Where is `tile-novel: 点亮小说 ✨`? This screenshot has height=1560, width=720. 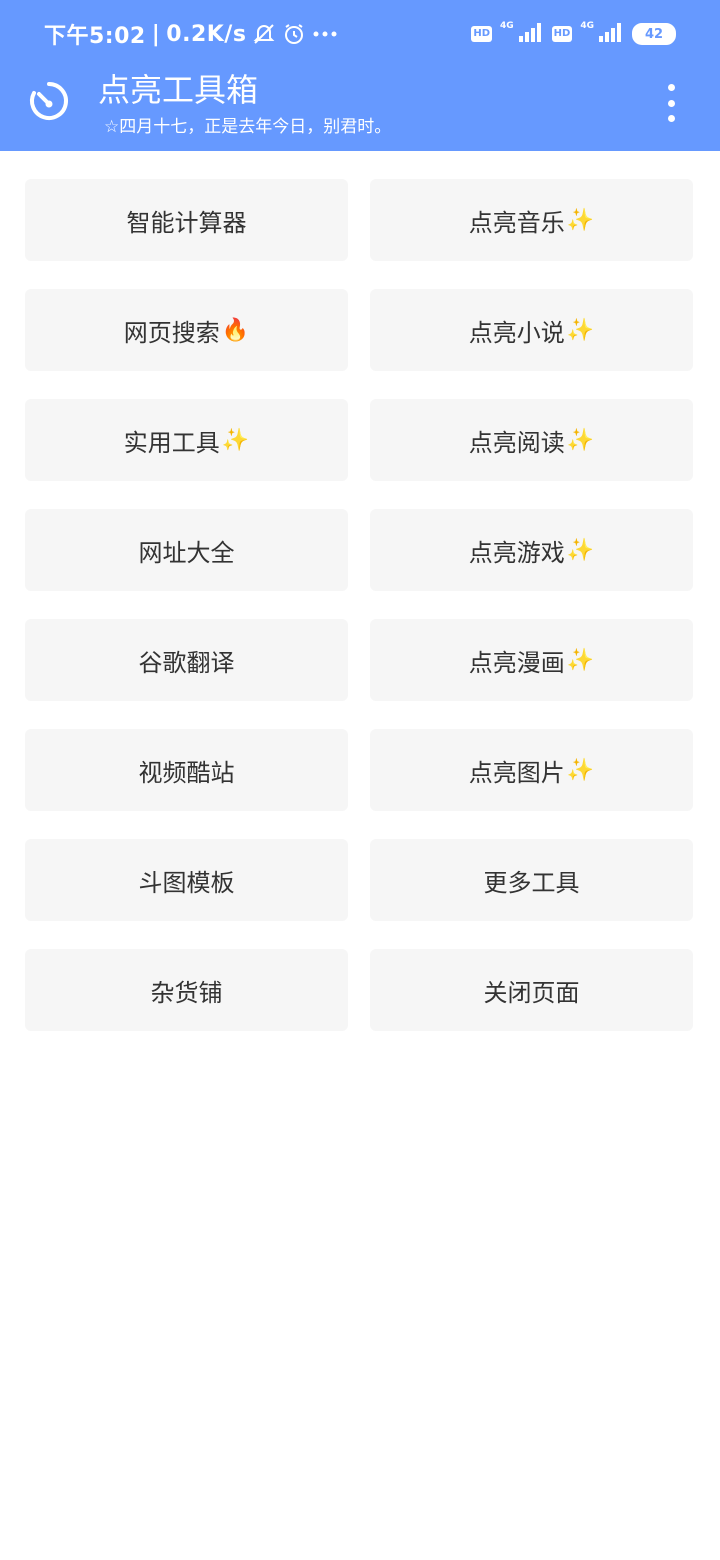
tile-novel: 点亮小说 ✨ is located at coordinates (531, 330).